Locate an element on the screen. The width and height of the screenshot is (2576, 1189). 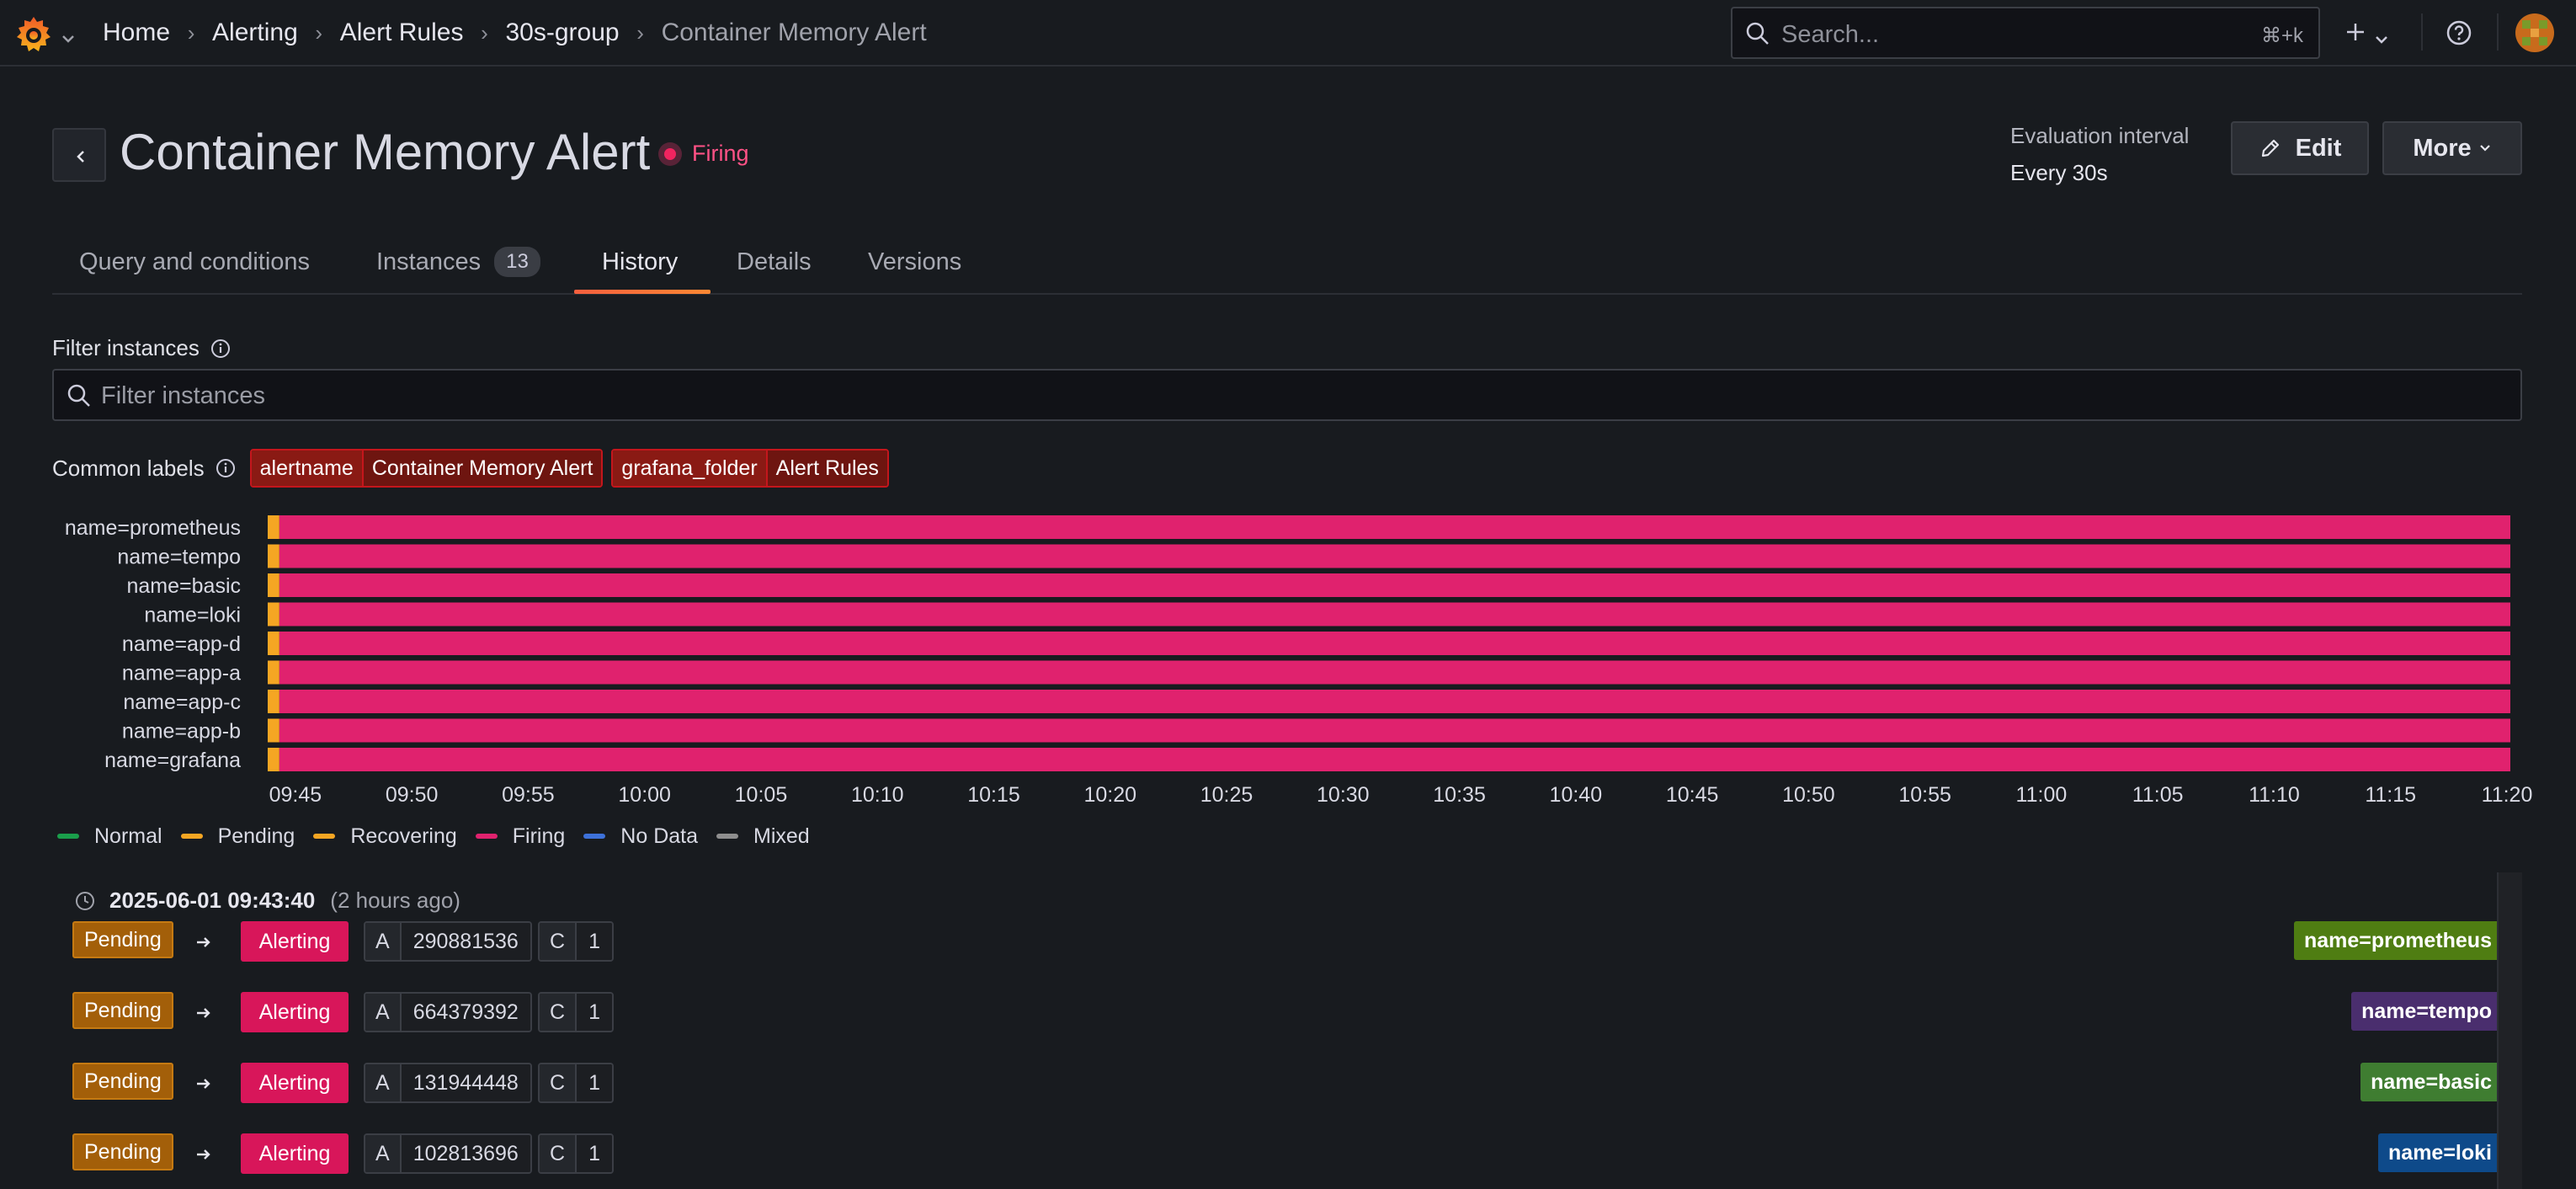
tab-label: Query and conditions is located at coordinates (195, 262).